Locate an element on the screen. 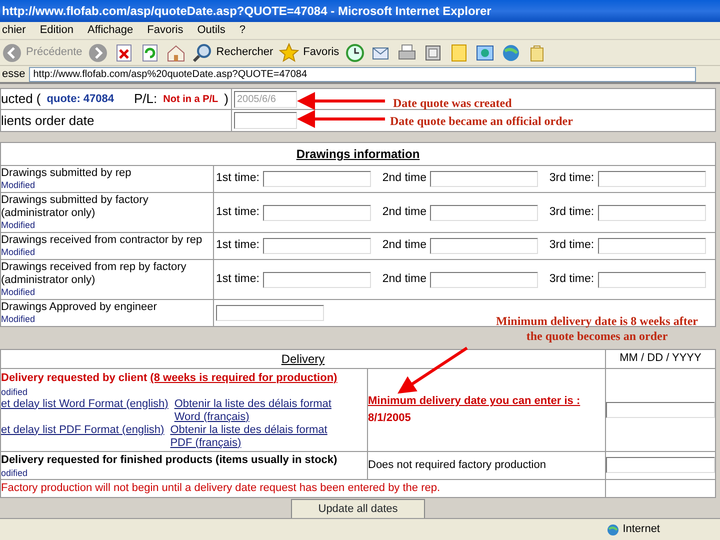  row-label: Drawings Approved by engineer is located at coordinates (79, 307).